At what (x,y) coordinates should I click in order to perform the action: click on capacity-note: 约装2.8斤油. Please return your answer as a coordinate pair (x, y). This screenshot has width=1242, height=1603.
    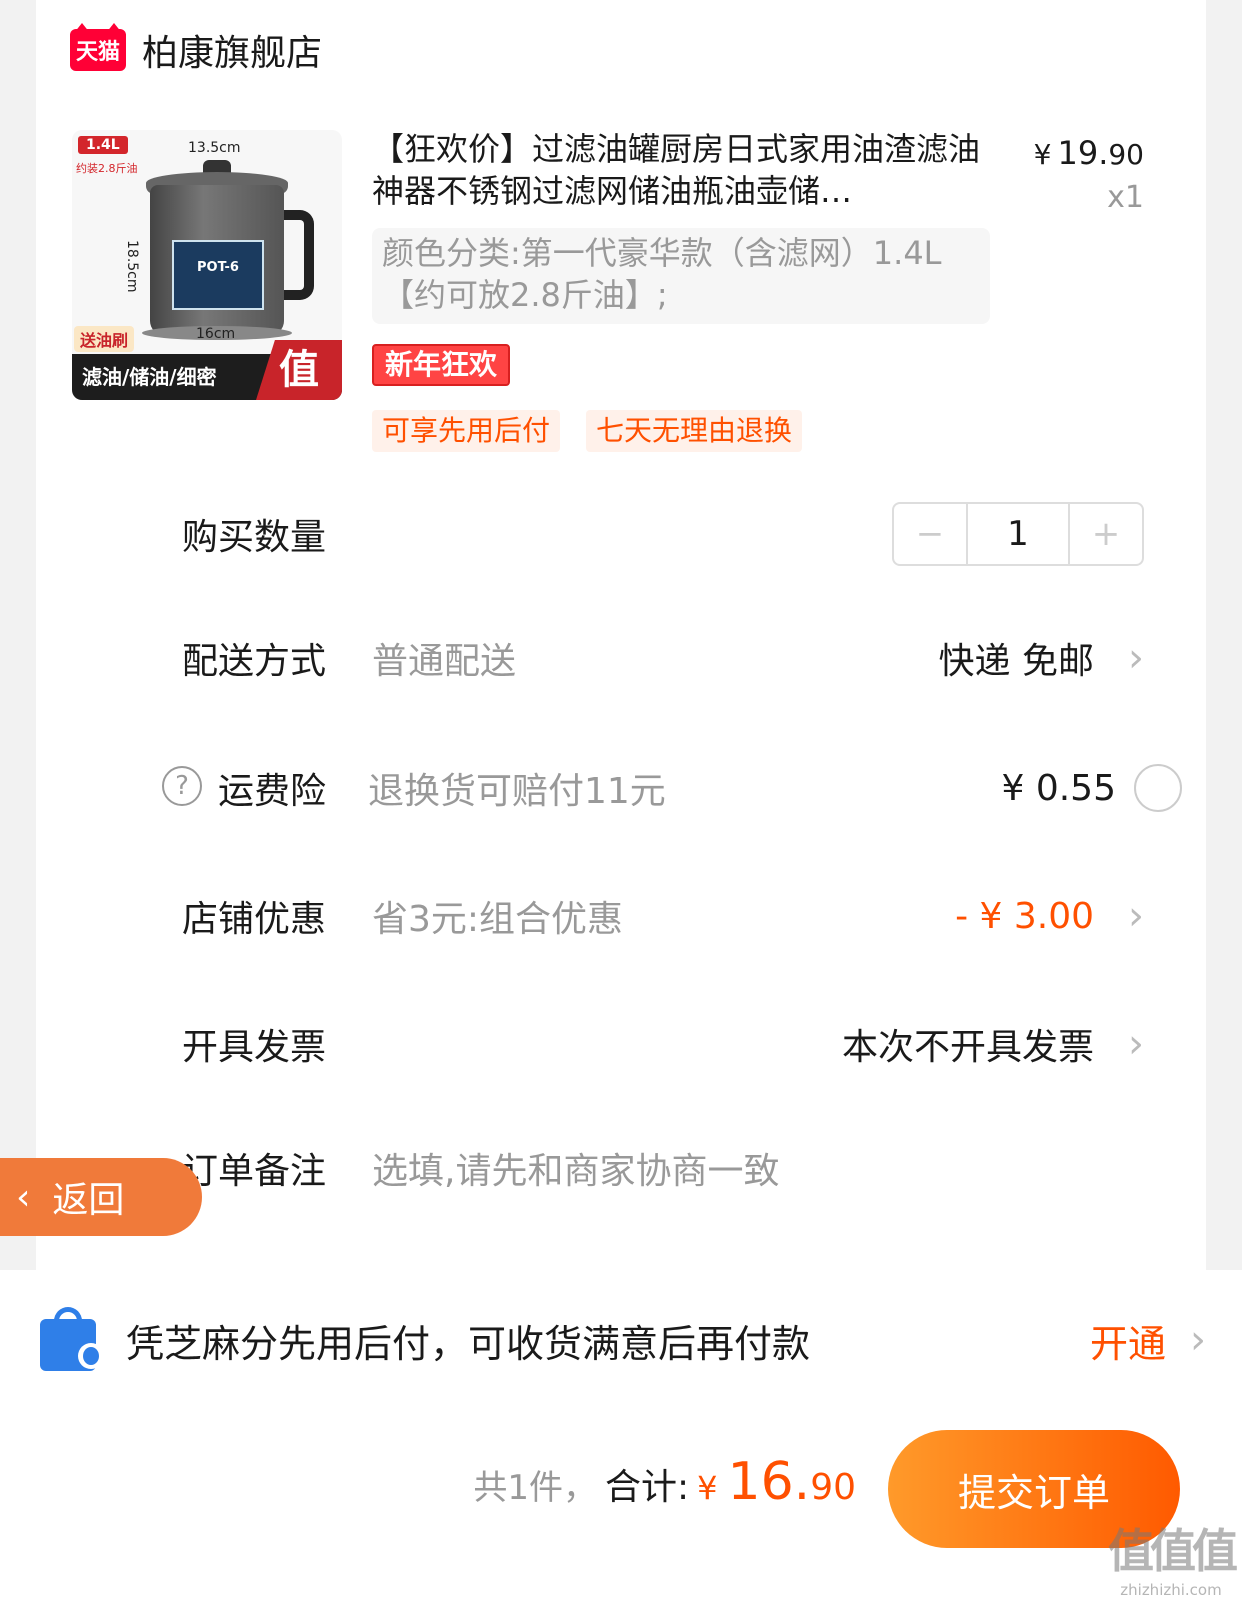
    Looking at the image, I should click on (107, 168).